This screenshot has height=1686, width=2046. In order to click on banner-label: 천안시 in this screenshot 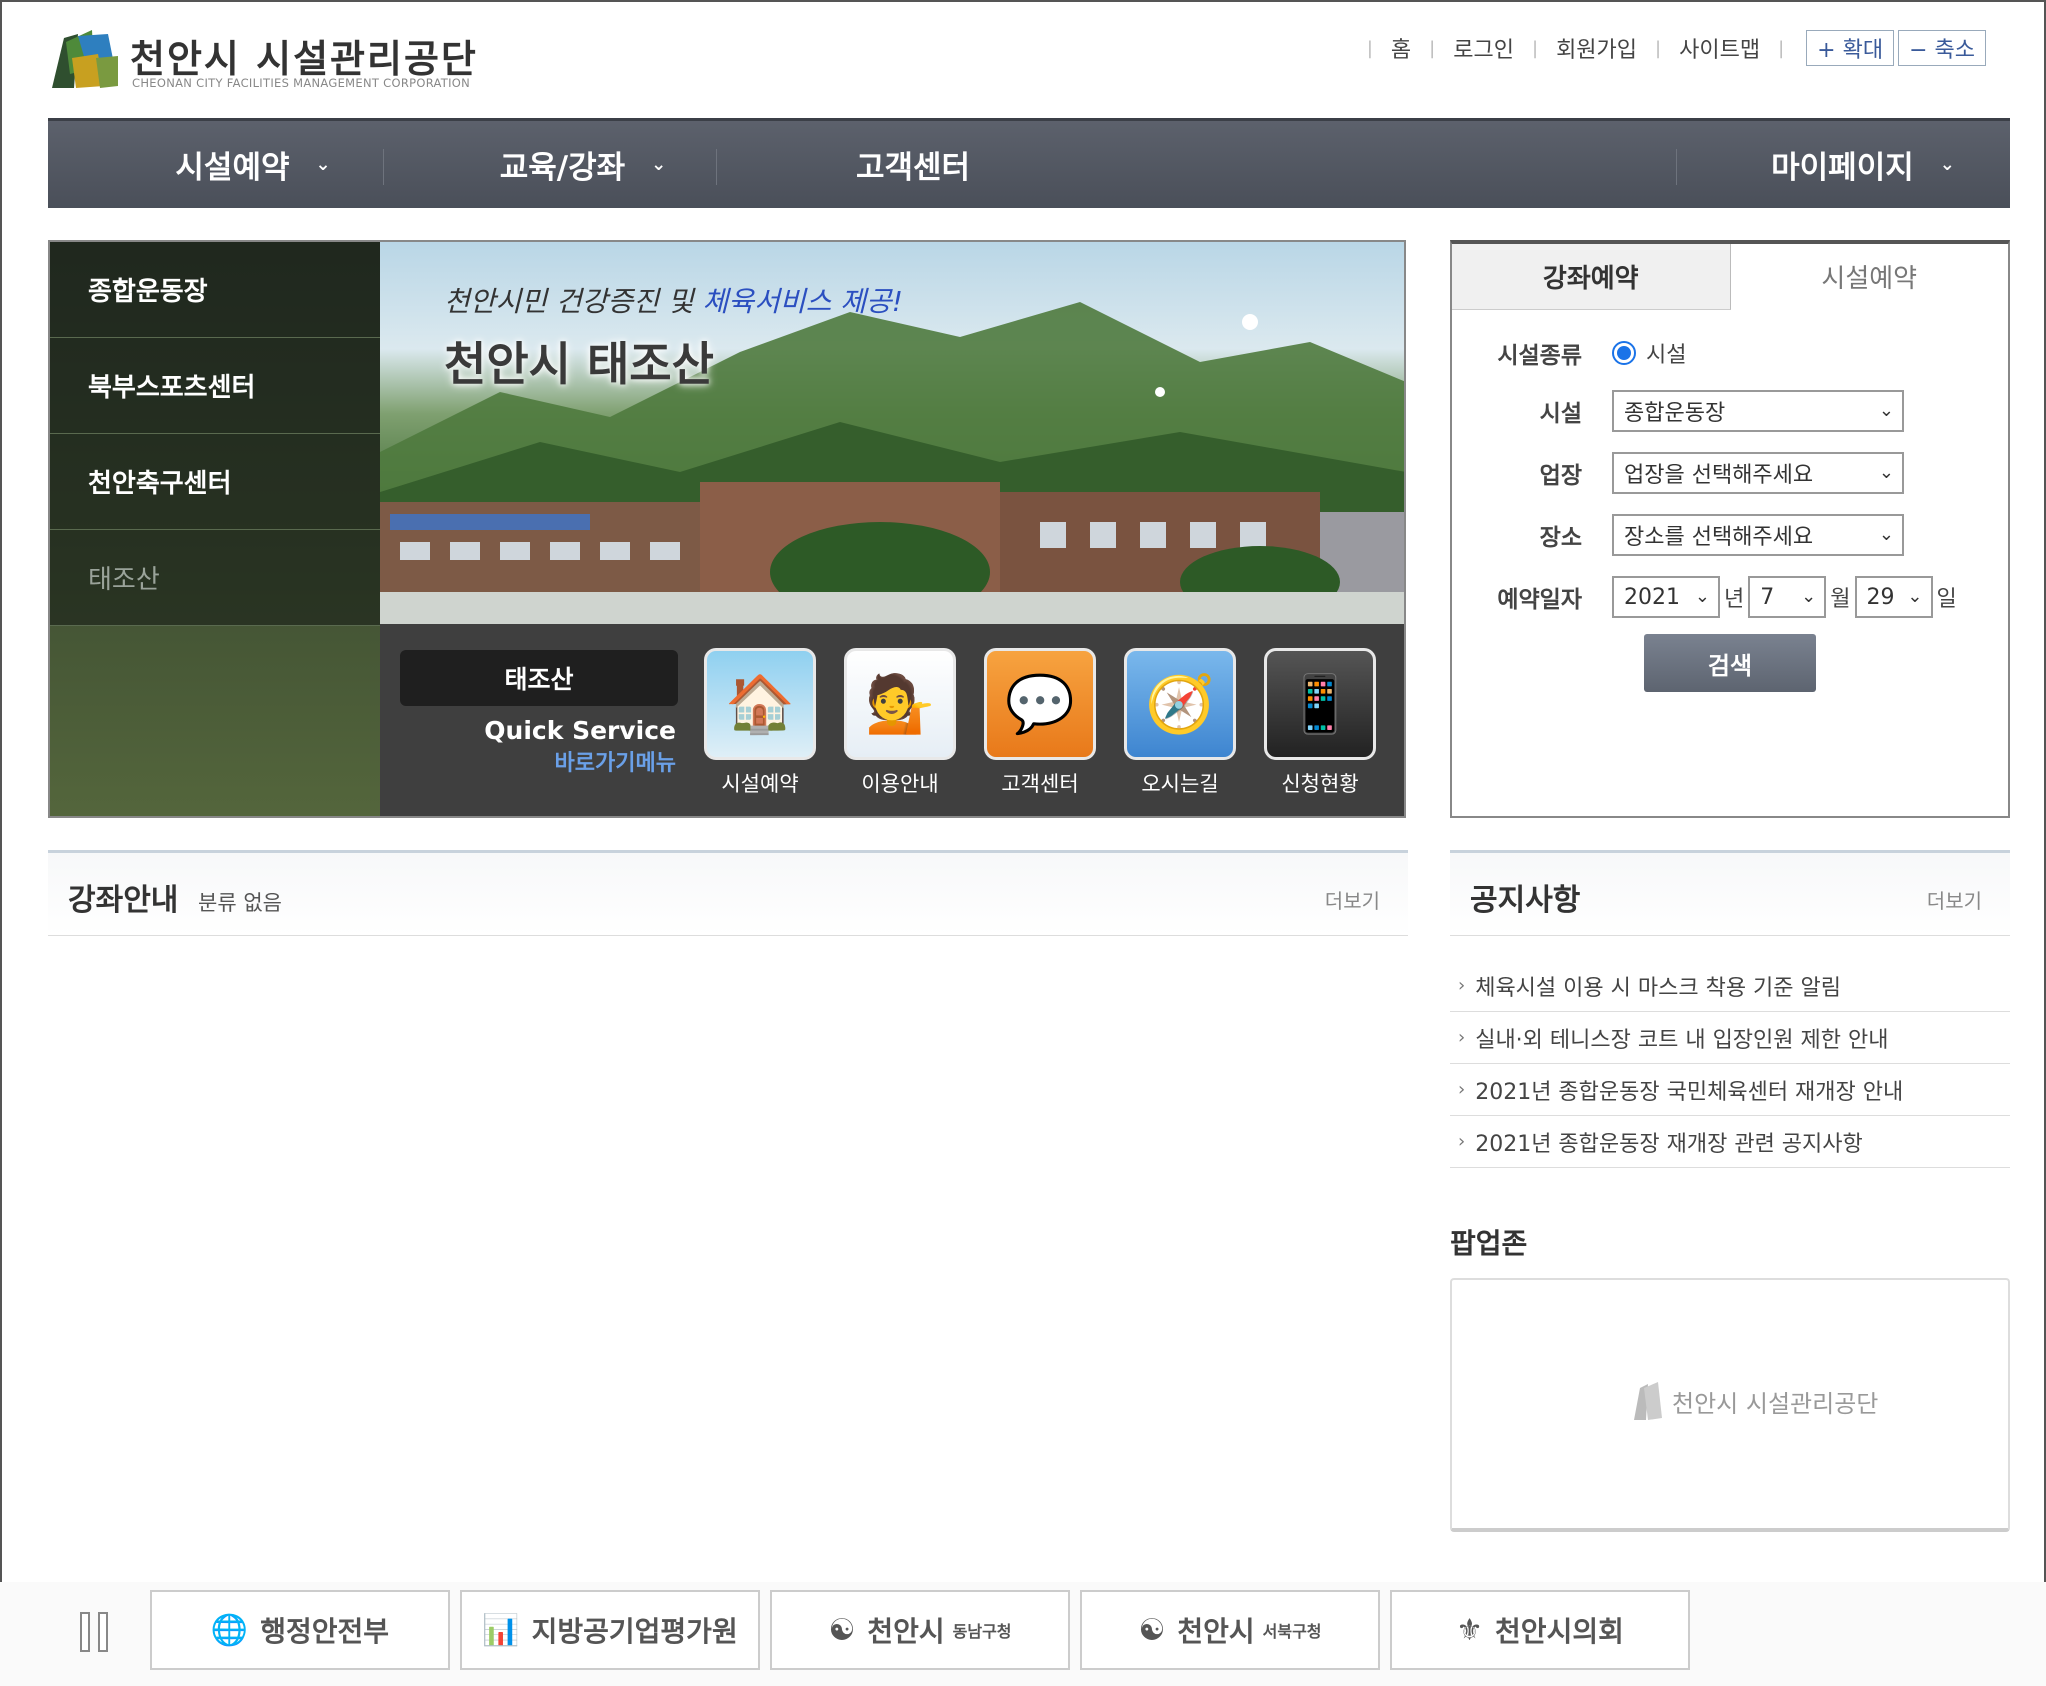, I will do `click(1216, 1631)`.